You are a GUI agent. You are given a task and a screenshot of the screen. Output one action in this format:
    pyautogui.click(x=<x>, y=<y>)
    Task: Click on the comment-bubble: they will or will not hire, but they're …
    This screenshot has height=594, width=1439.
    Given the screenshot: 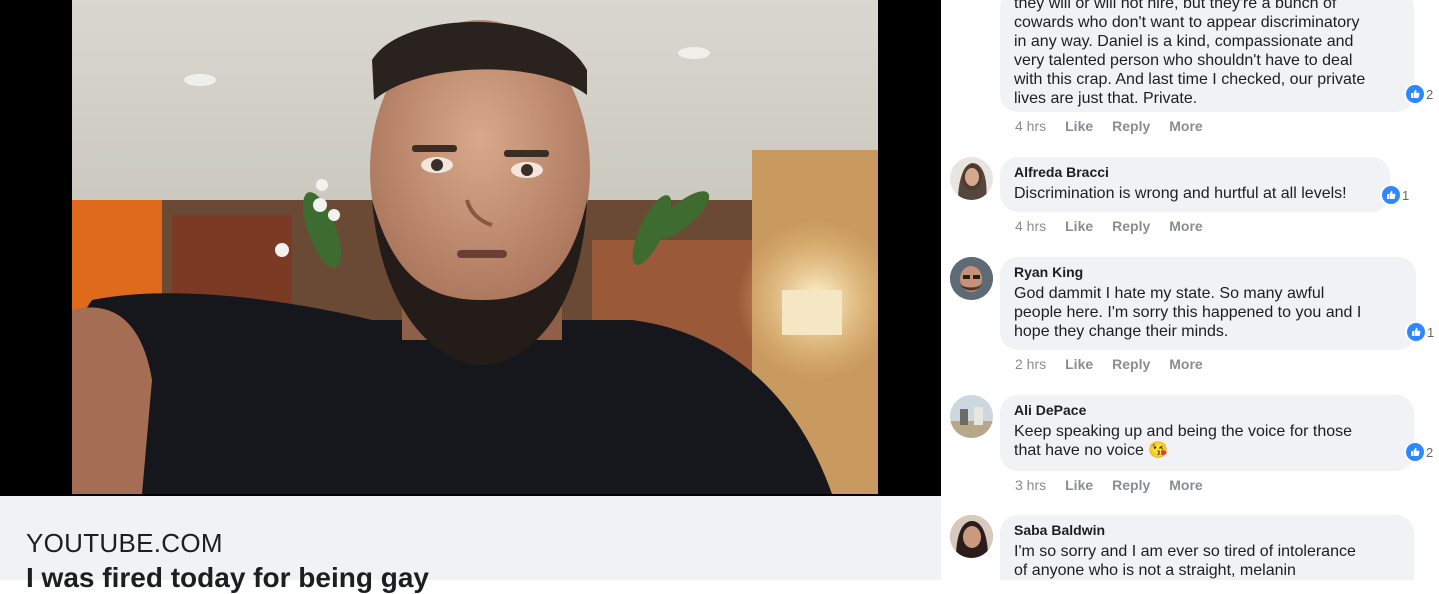 What is the action you would take?
    pyautogui.click(x=1207, y=56)
    